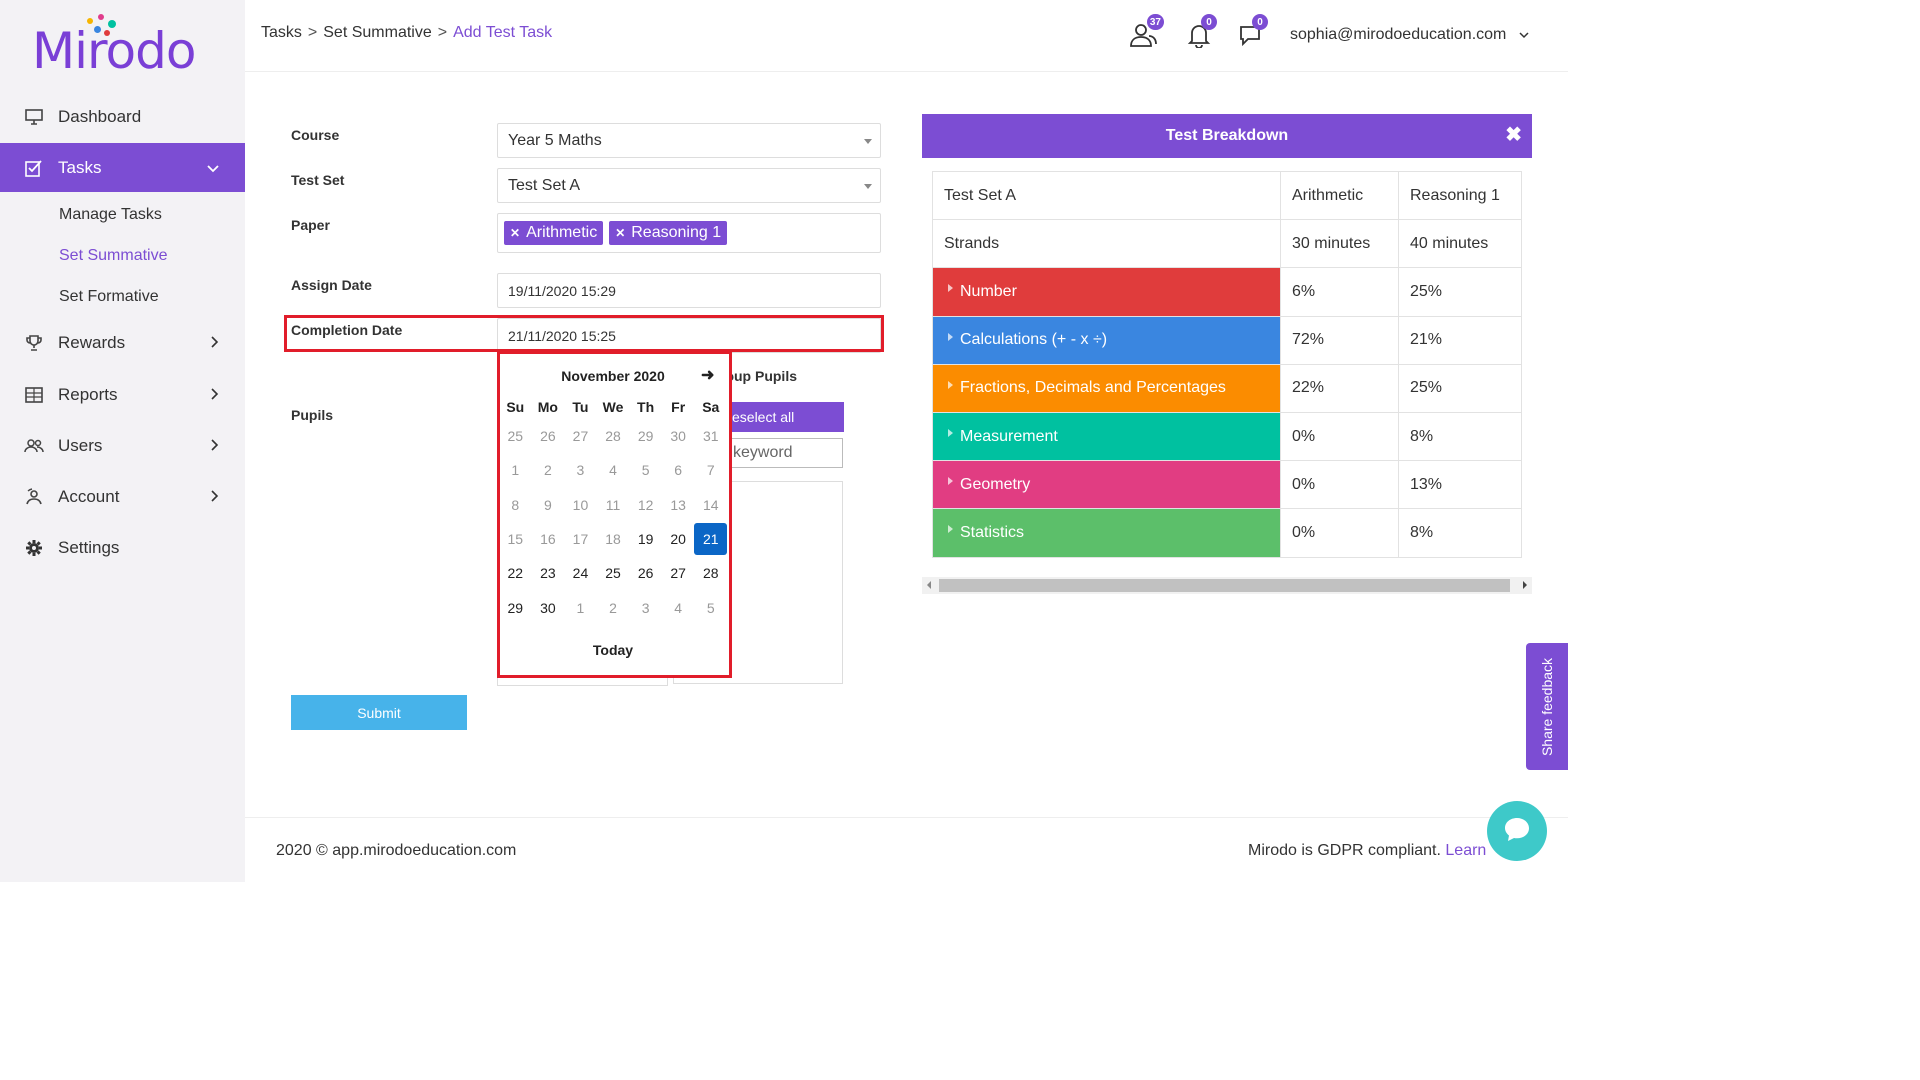 The height and width of the screenshot is (1080, 1920). Describe the element at coordinates (331, 285) in the screenshot. I see `assign-date-label: Assign Date` at that location.